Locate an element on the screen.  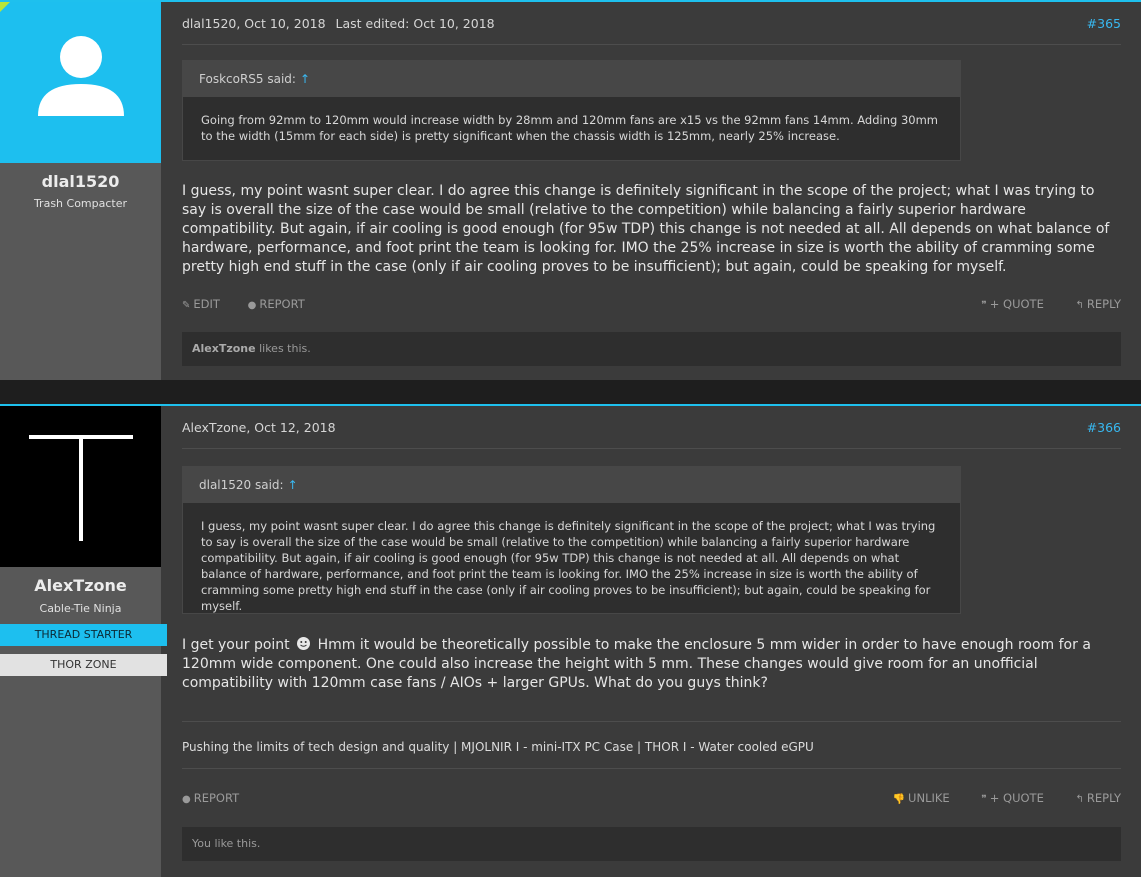
default-user-icon is located at coordinates (81, 76).